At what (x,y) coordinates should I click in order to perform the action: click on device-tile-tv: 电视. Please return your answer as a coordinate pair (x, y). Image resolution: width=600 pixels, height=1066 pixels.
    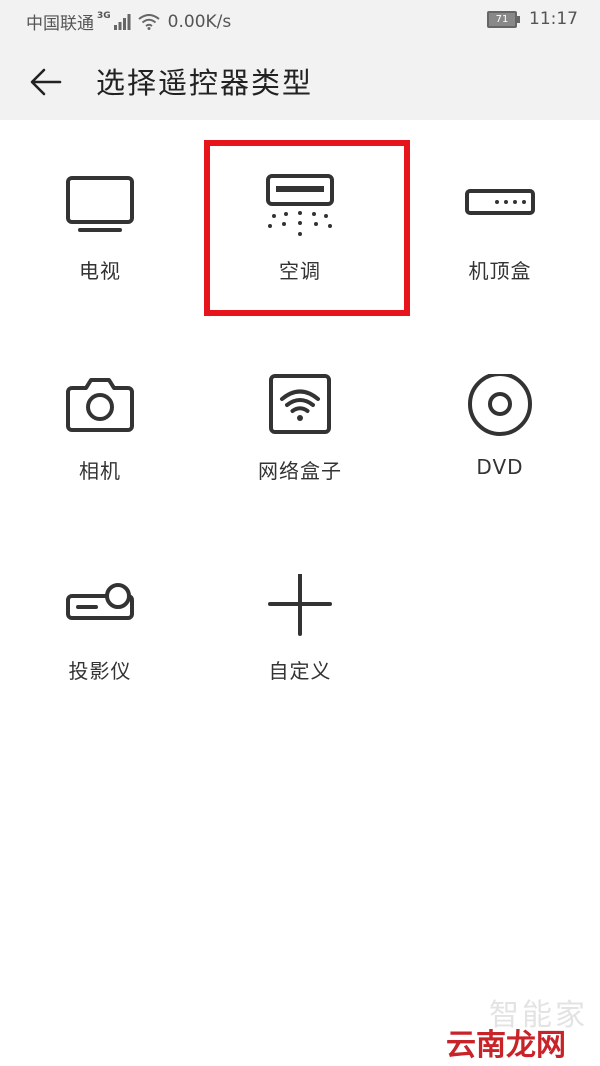
    Looking at the image, I should click on (100, 240).